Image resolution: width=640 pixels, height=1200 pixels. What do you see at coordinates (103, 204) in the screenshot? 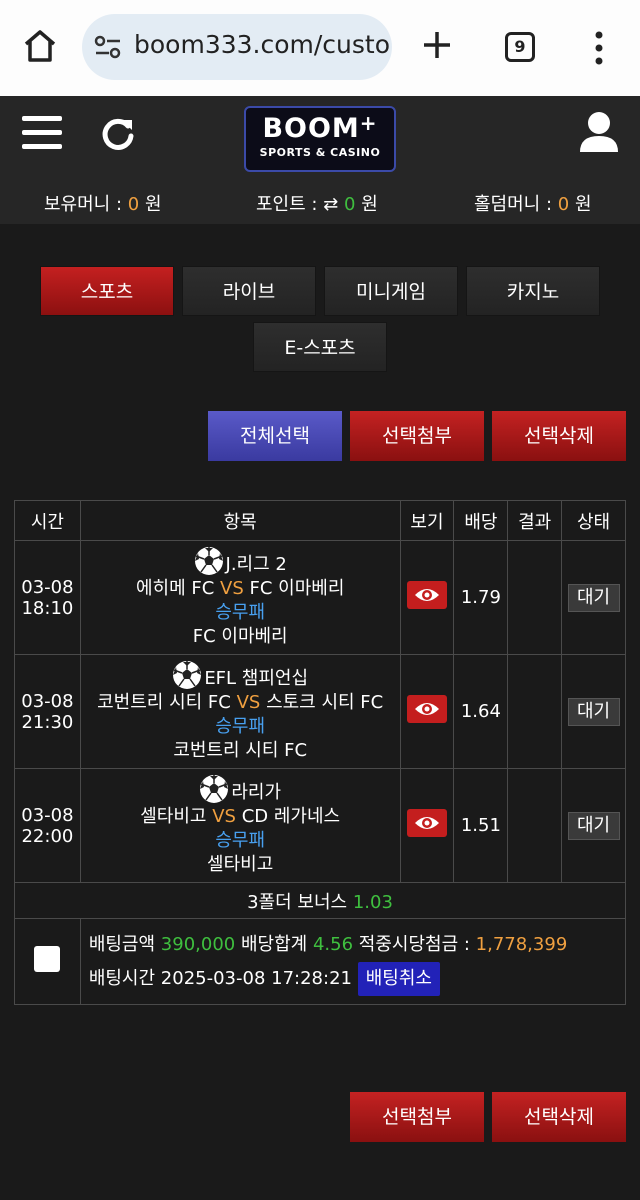
I see `money-balance: 보유머니 : 0 원` at bounding box center [103, 204].